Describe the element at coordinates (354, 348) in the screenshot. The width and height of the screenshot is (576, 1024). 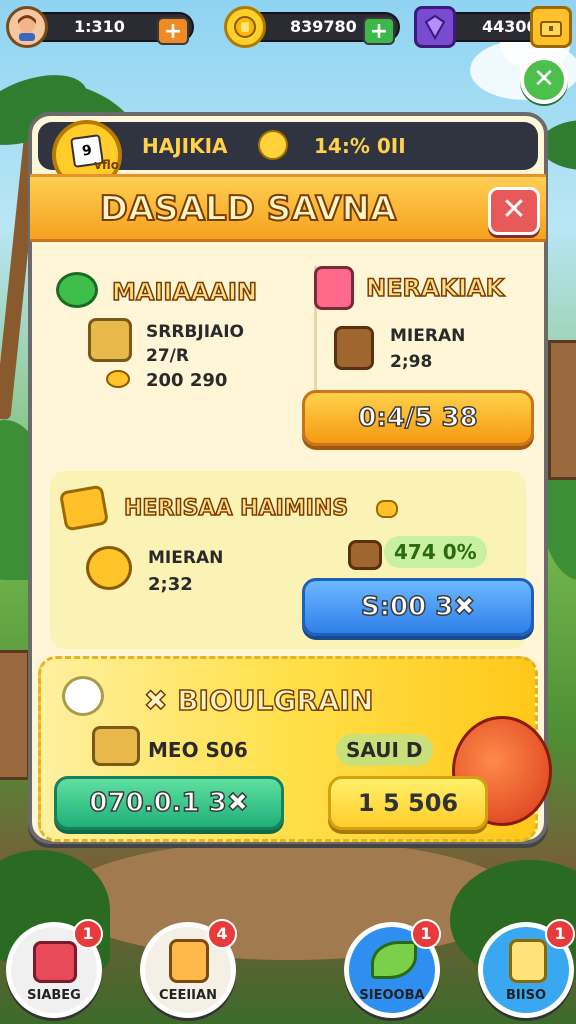
I see `bucket-icon` at that location.